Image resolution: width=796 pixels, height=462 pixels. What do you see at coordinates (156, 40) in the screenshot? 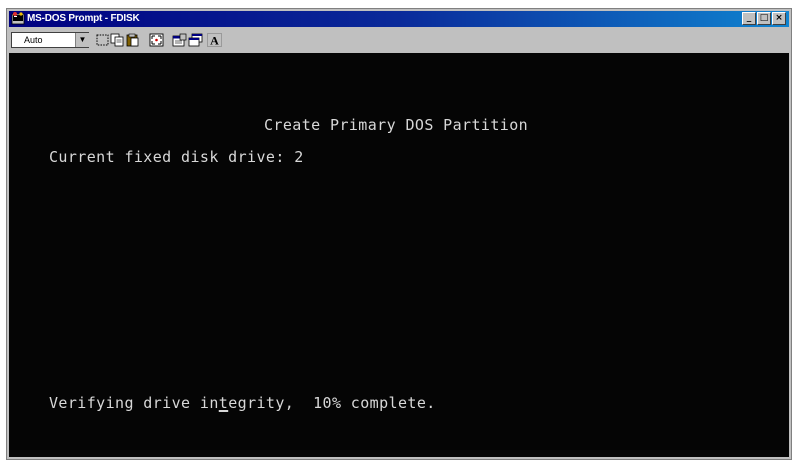
I see `full-screen-icon` at bounding box center [156, 40].